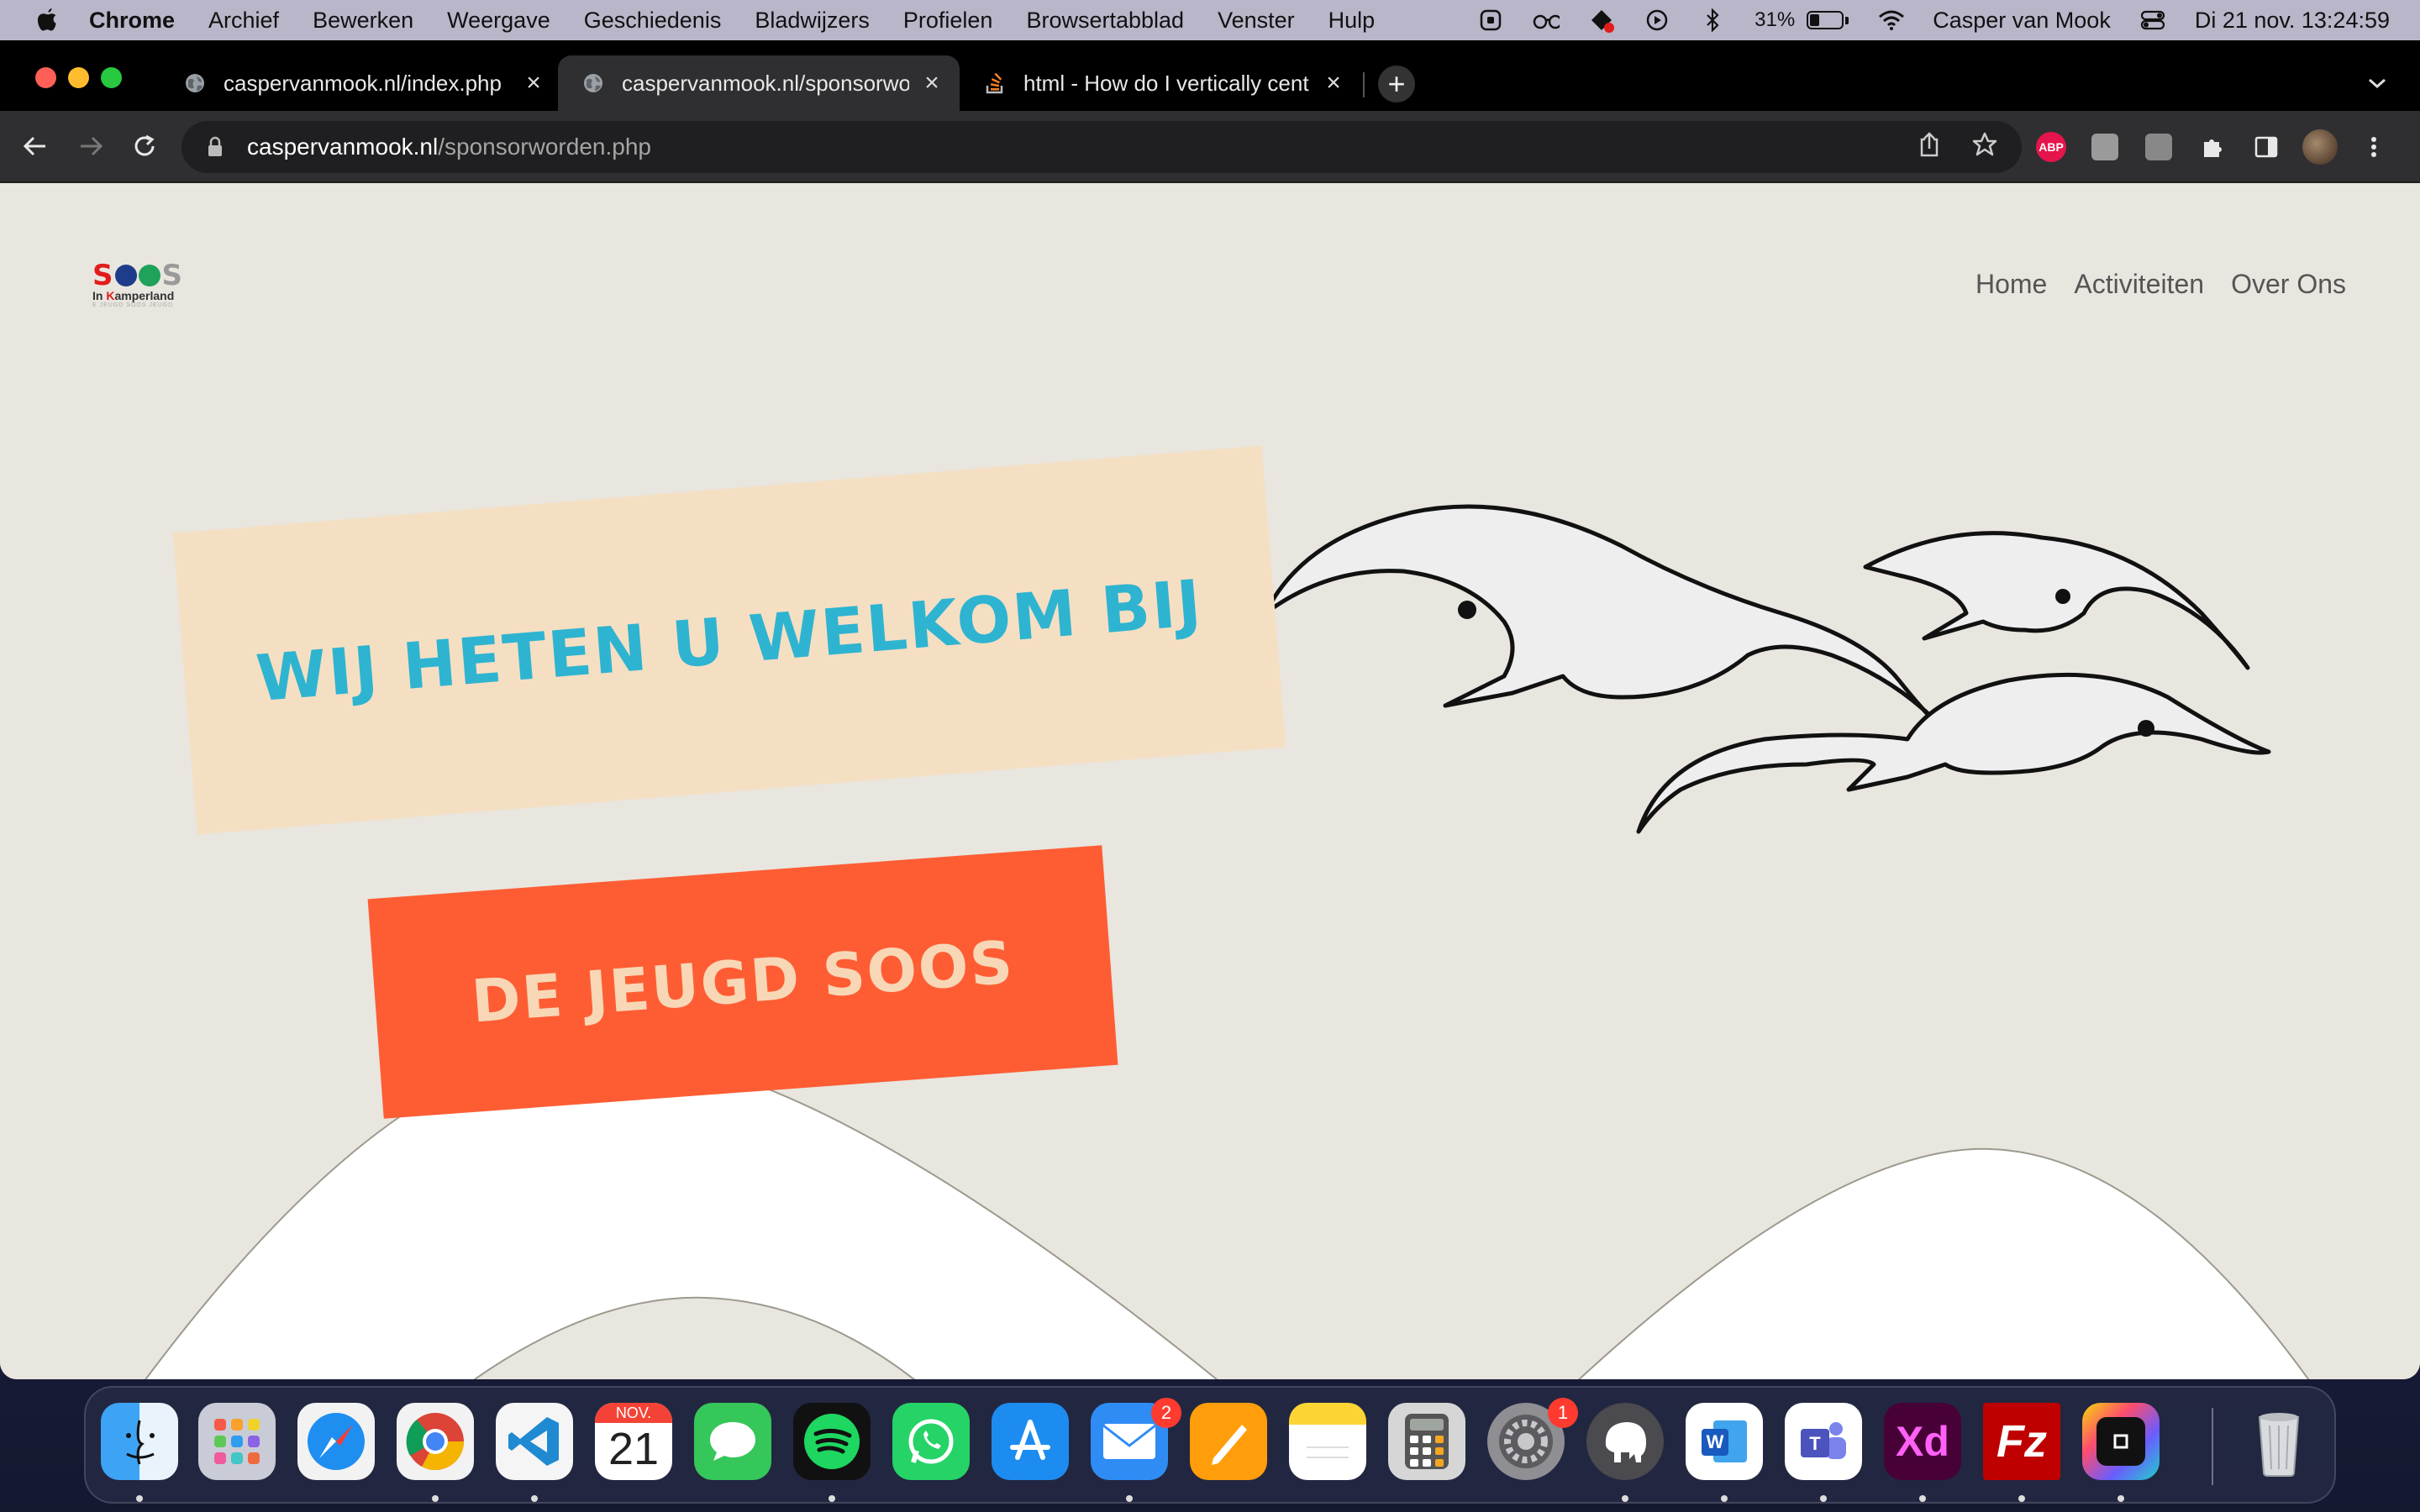 This screenshot has width=2420, height=1512. I want to click on nav-activiteiten-link: Activiteiten, so click(2139, 284).